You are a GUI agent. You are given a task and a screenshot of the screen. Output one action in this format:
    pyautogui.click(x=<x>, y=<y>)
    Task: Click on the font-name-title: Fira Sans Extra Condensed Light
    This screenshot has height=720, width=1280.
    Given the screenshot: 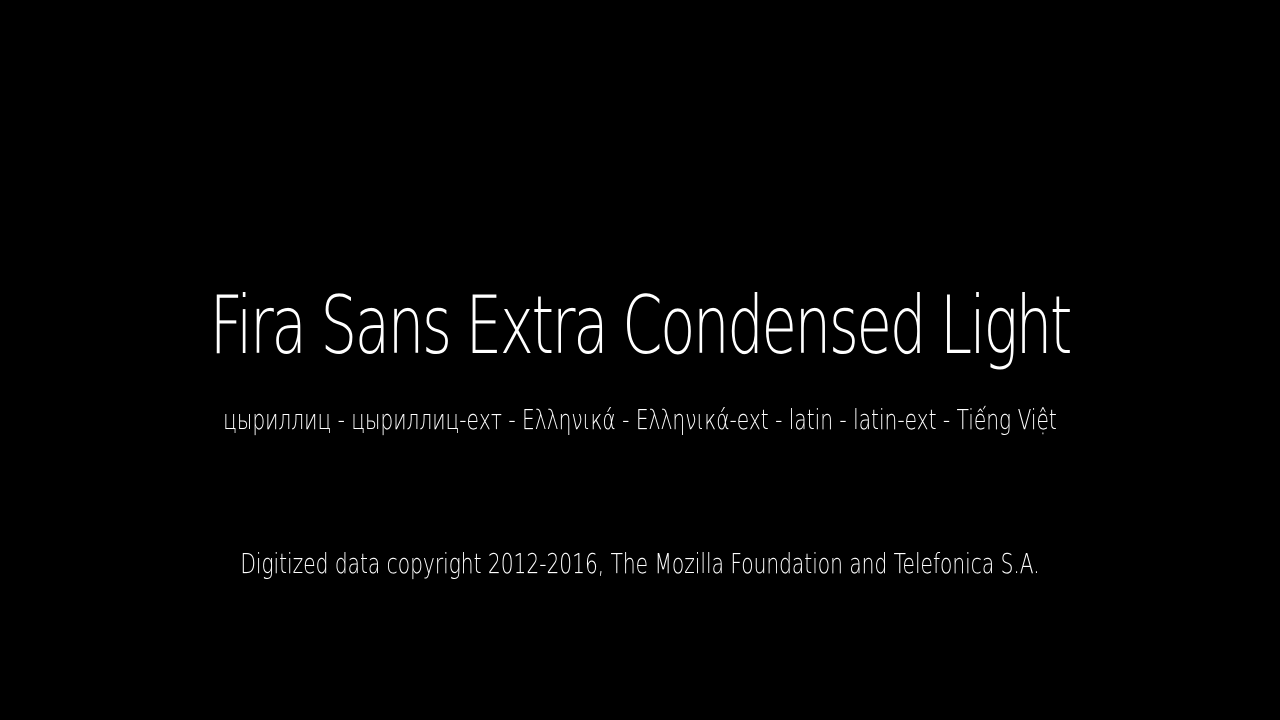 What is the action you would take?
    pyautogui.click(x=641, y=325)
    